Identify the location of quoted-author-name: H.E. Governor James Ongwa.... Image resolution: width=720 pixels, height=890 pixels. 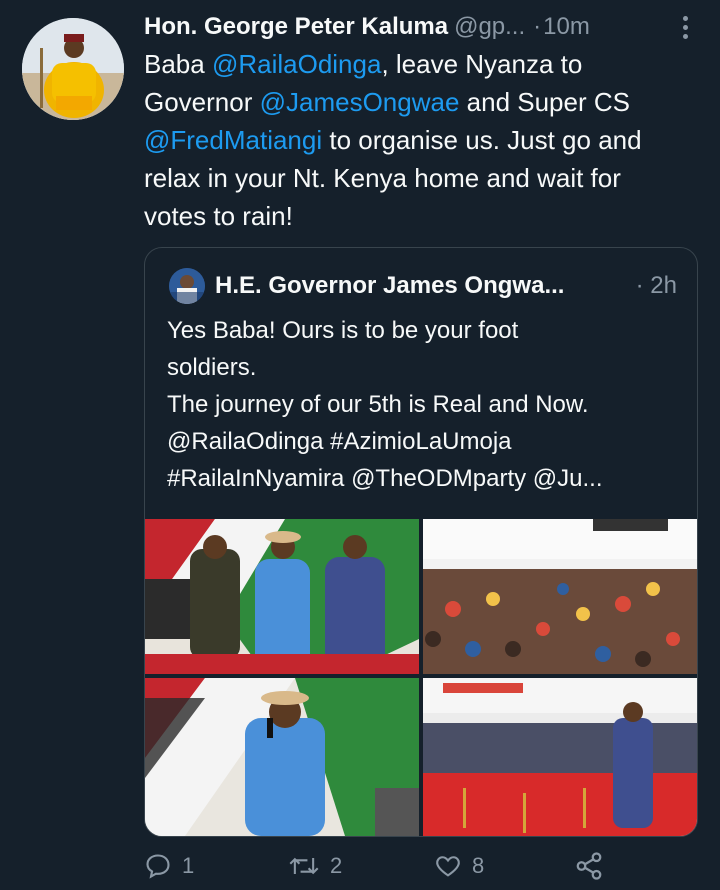
(389, 286).